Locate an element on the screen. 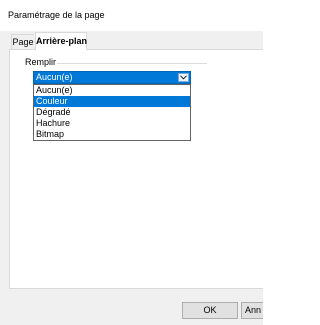 Image resolution: width=320 pixels, height=325 pixels. fill-type-dropdown-list: Aucun(e) Couleur Dégradé Hachure Bitmap is located at coordinates (112, 112).